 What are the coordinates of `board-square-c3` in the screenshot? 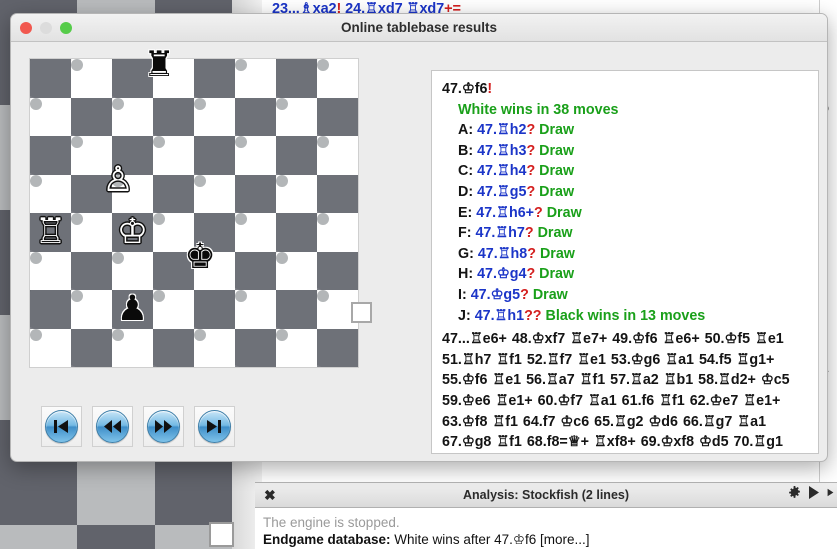 It's located at (241, 142).